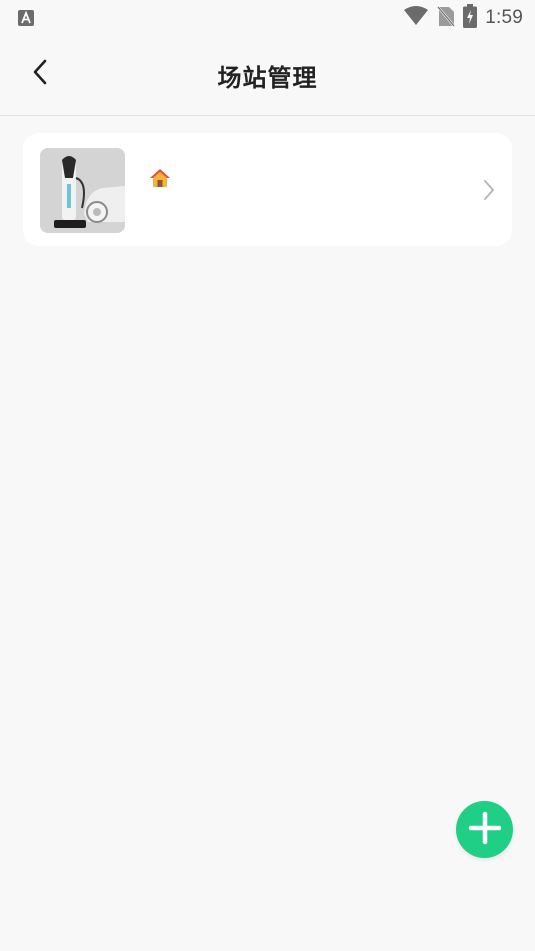 This screenshot has height=951, width=535. What do you see at coordinates (267, 18) in the screenshot?
I see `status-bar: 1:59` at bounding box center [267, 18].